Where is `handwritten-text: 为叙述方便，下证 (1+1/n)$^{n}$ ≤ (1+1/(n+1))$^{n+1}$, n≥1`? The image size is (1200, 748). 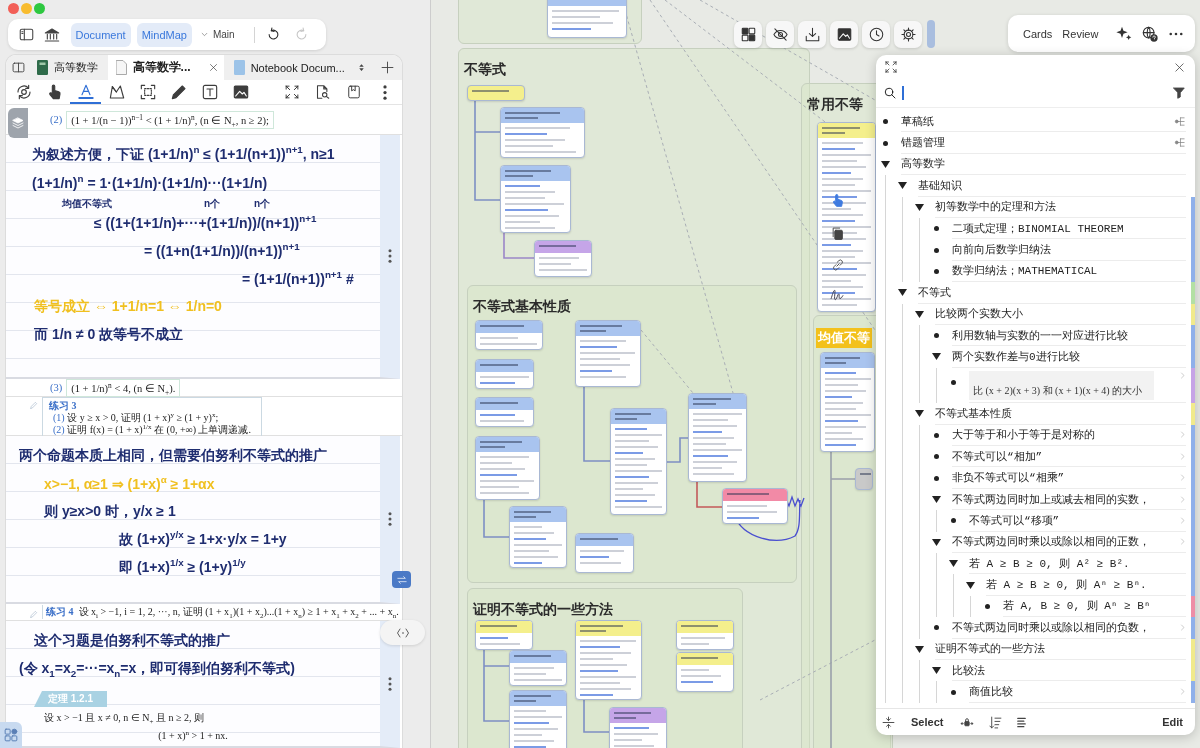
handwritten-text: 为叙述方便，下证 (1+1/n)$^{n}$ ≤ (1+1/(n+1))$^{n+1}$, n≥1 is located at coordinates (183, 155).